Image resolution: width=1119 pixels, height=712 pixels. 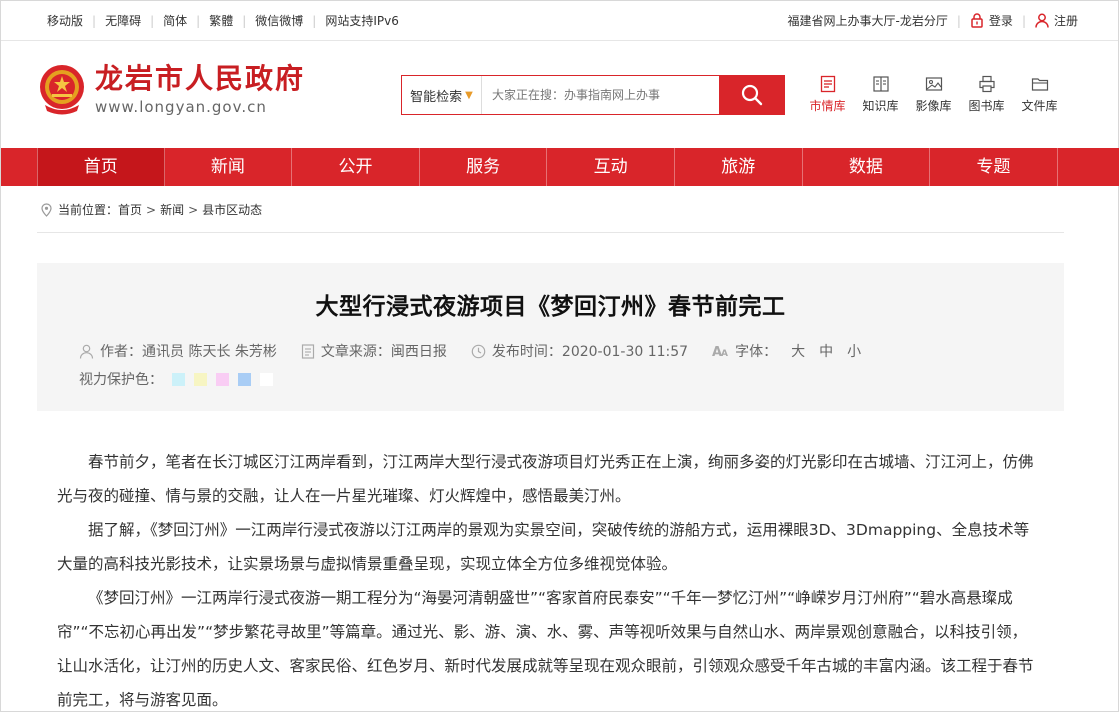 I want to click on login-link: 登录, so click(x=991, y=20).